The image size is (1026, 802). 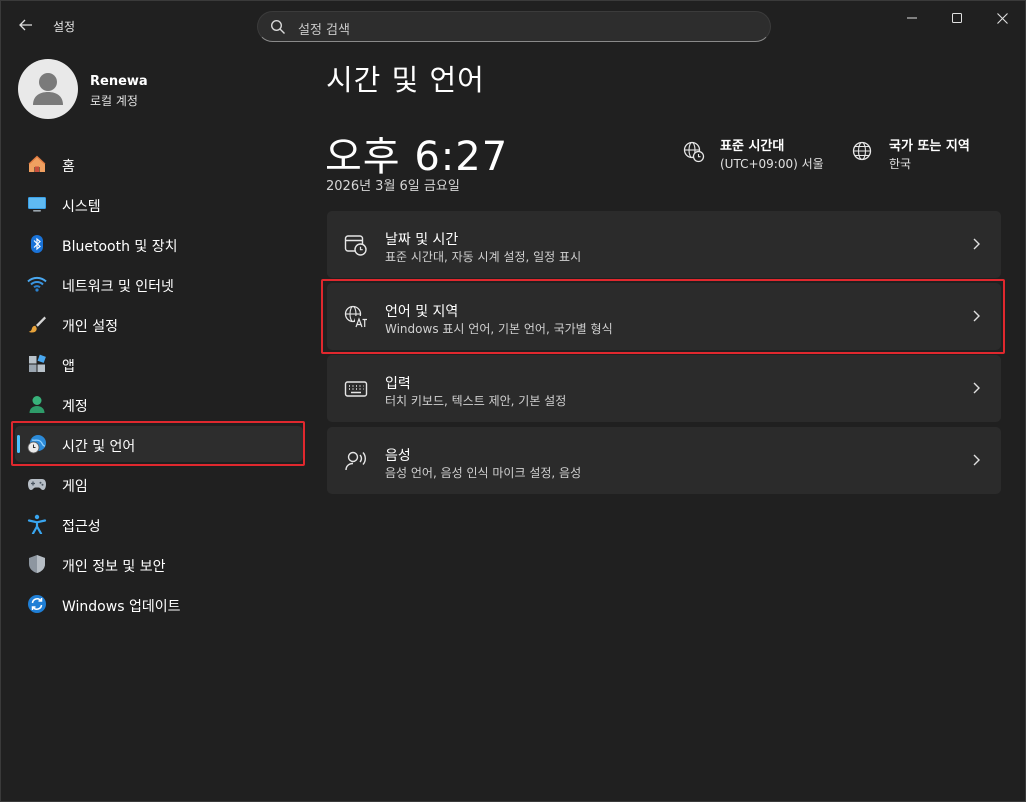 I want to click on current-date: 2026년 3월 6일 금요일, so click(x=393, y=186).